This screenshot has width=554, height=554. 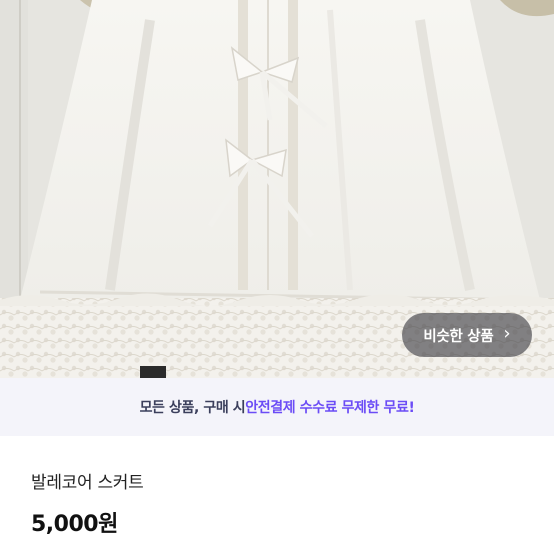 I want to click on product-title: 발레코어 스커트, so click(x=87, y=483).